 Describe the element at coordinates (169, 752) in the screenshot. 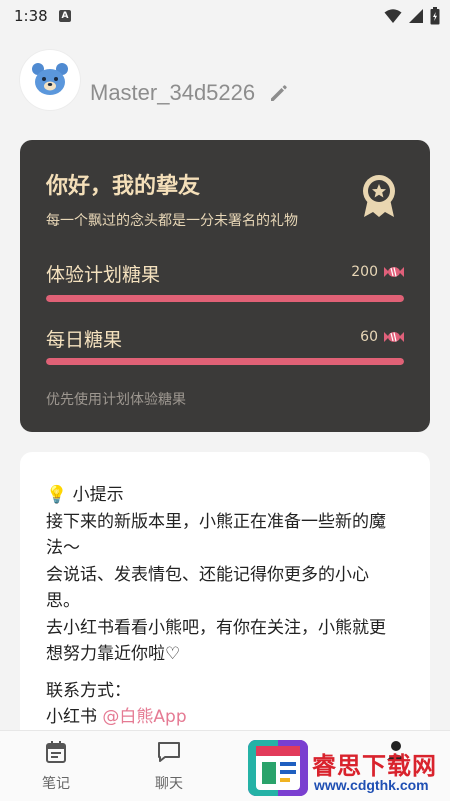

I see `chat-bubble-icon` at that location.